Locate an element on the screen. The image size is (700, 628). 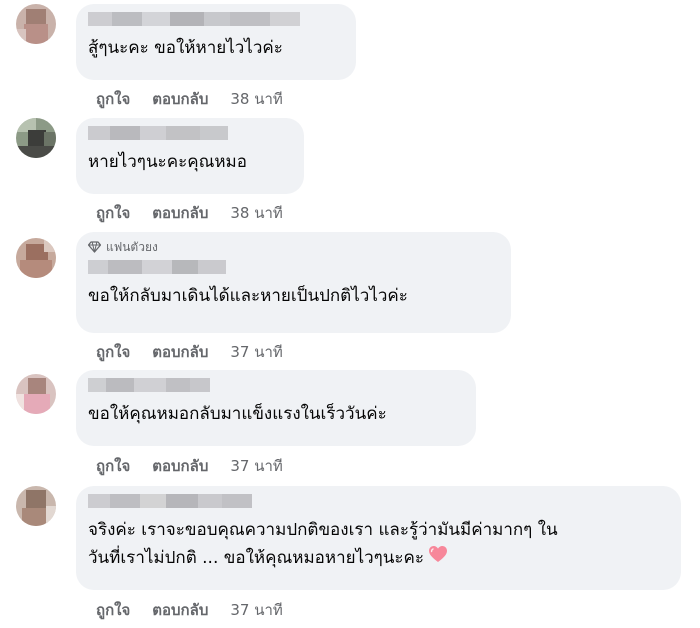
top-fan-badge: แฟนตัวยง is located at coordinates (293, 247).